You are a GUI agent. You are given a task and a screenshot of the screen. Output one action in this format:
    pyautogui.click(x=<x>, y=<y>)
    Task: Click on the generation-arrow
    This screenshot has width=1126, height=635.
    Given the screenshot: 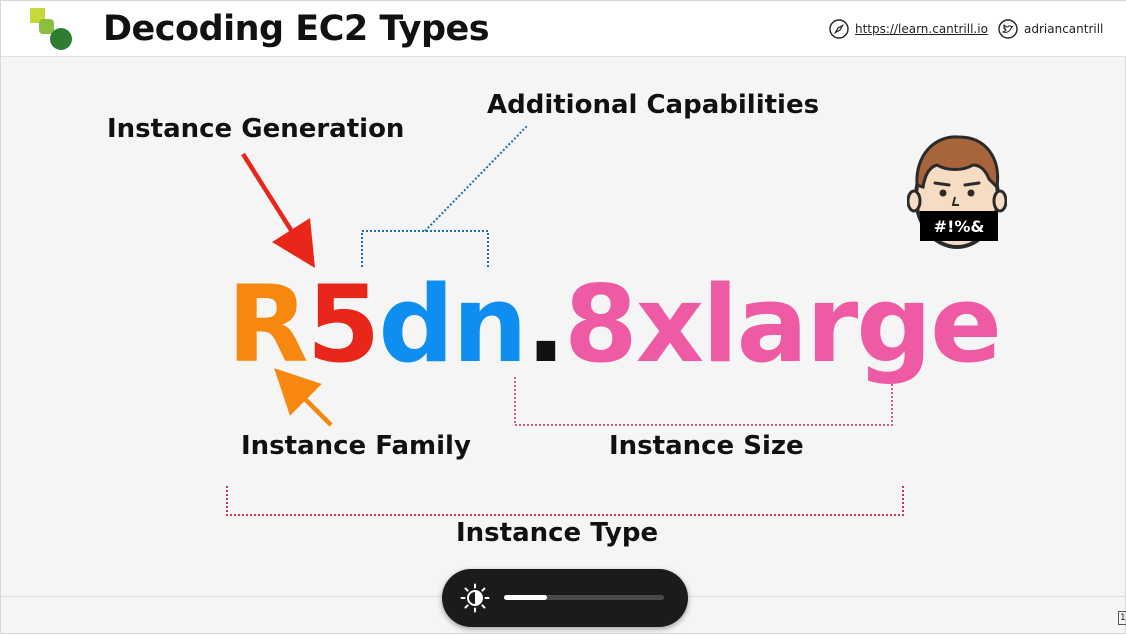 What is the action you would take?
    pyautogui.click(x=278, y=210)
    